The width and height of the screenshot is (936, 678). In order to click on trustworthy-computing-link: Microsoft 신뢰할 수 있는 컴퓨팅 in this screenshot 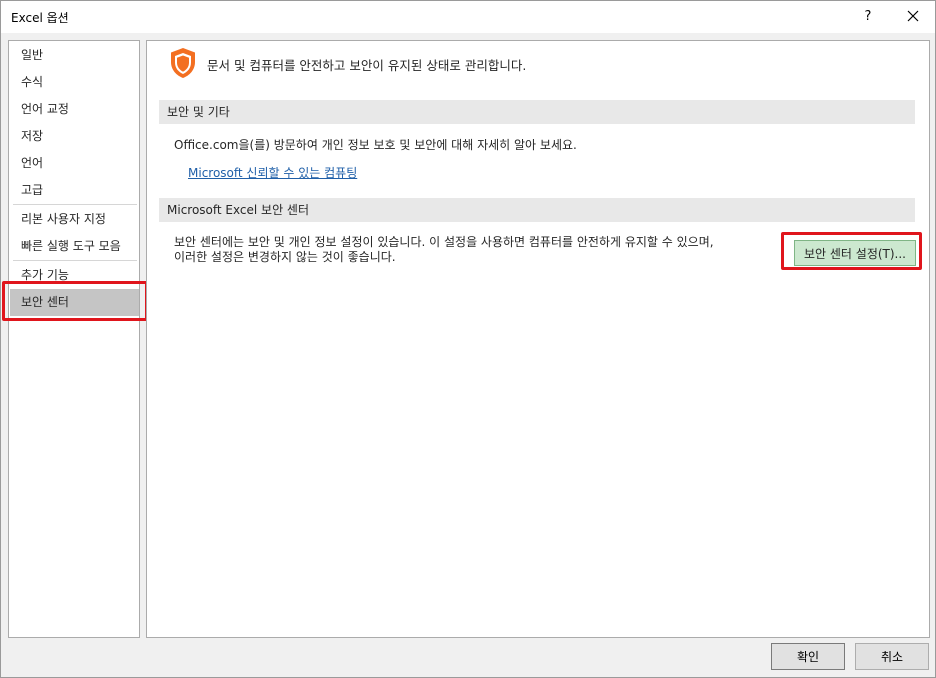, I will do `click(272, 172)`.